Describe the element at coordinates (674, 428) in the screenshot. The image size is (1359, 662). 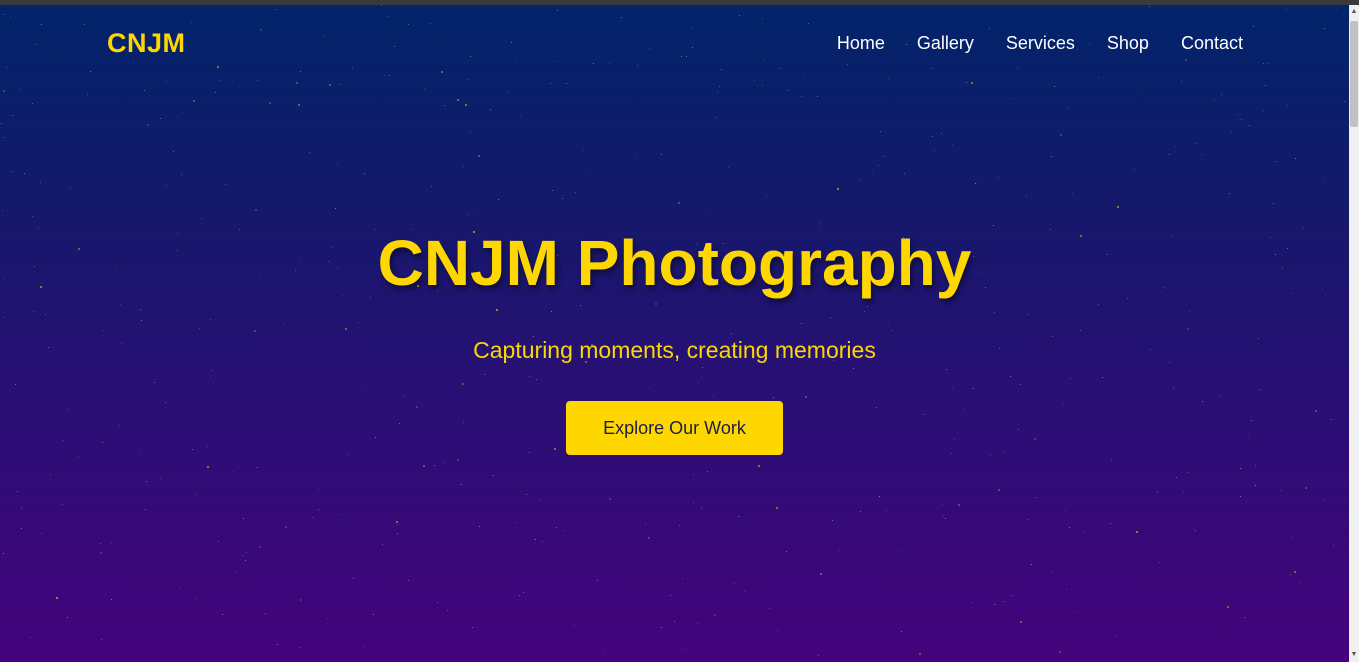
I see `explore-work-button: Explore Our Work` at that location.